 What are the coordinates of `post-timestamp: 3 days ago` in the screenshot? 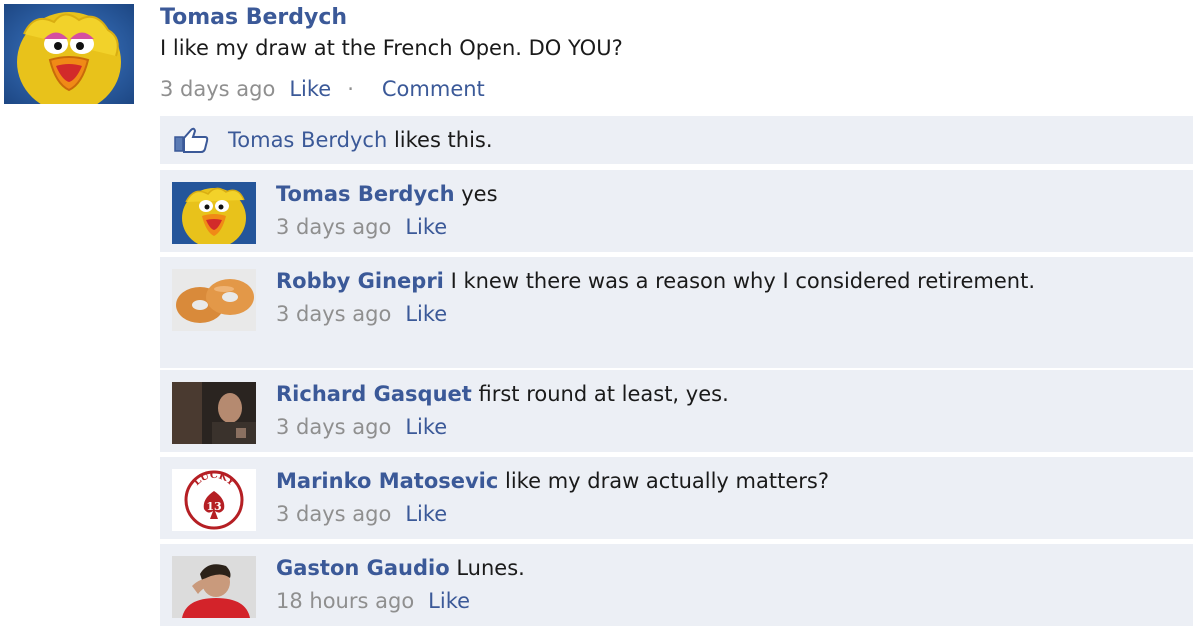 It's located at (218, 89).